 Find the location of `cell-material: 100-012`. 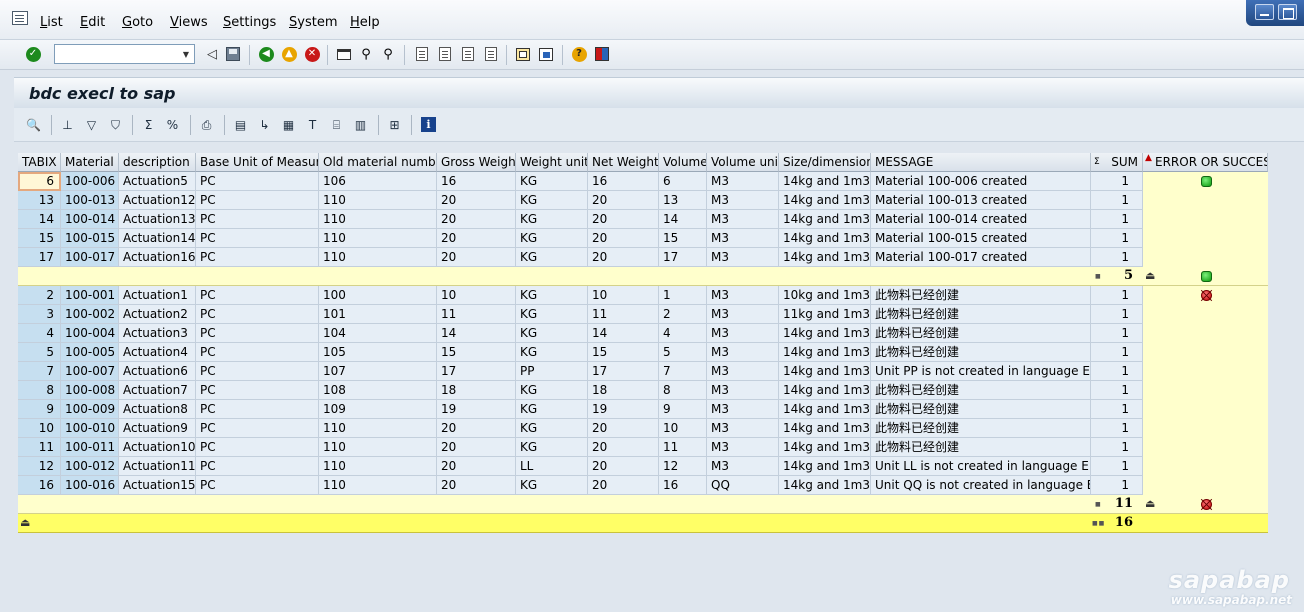

cell-material: 100-012 is located at coordinates (90, 466).